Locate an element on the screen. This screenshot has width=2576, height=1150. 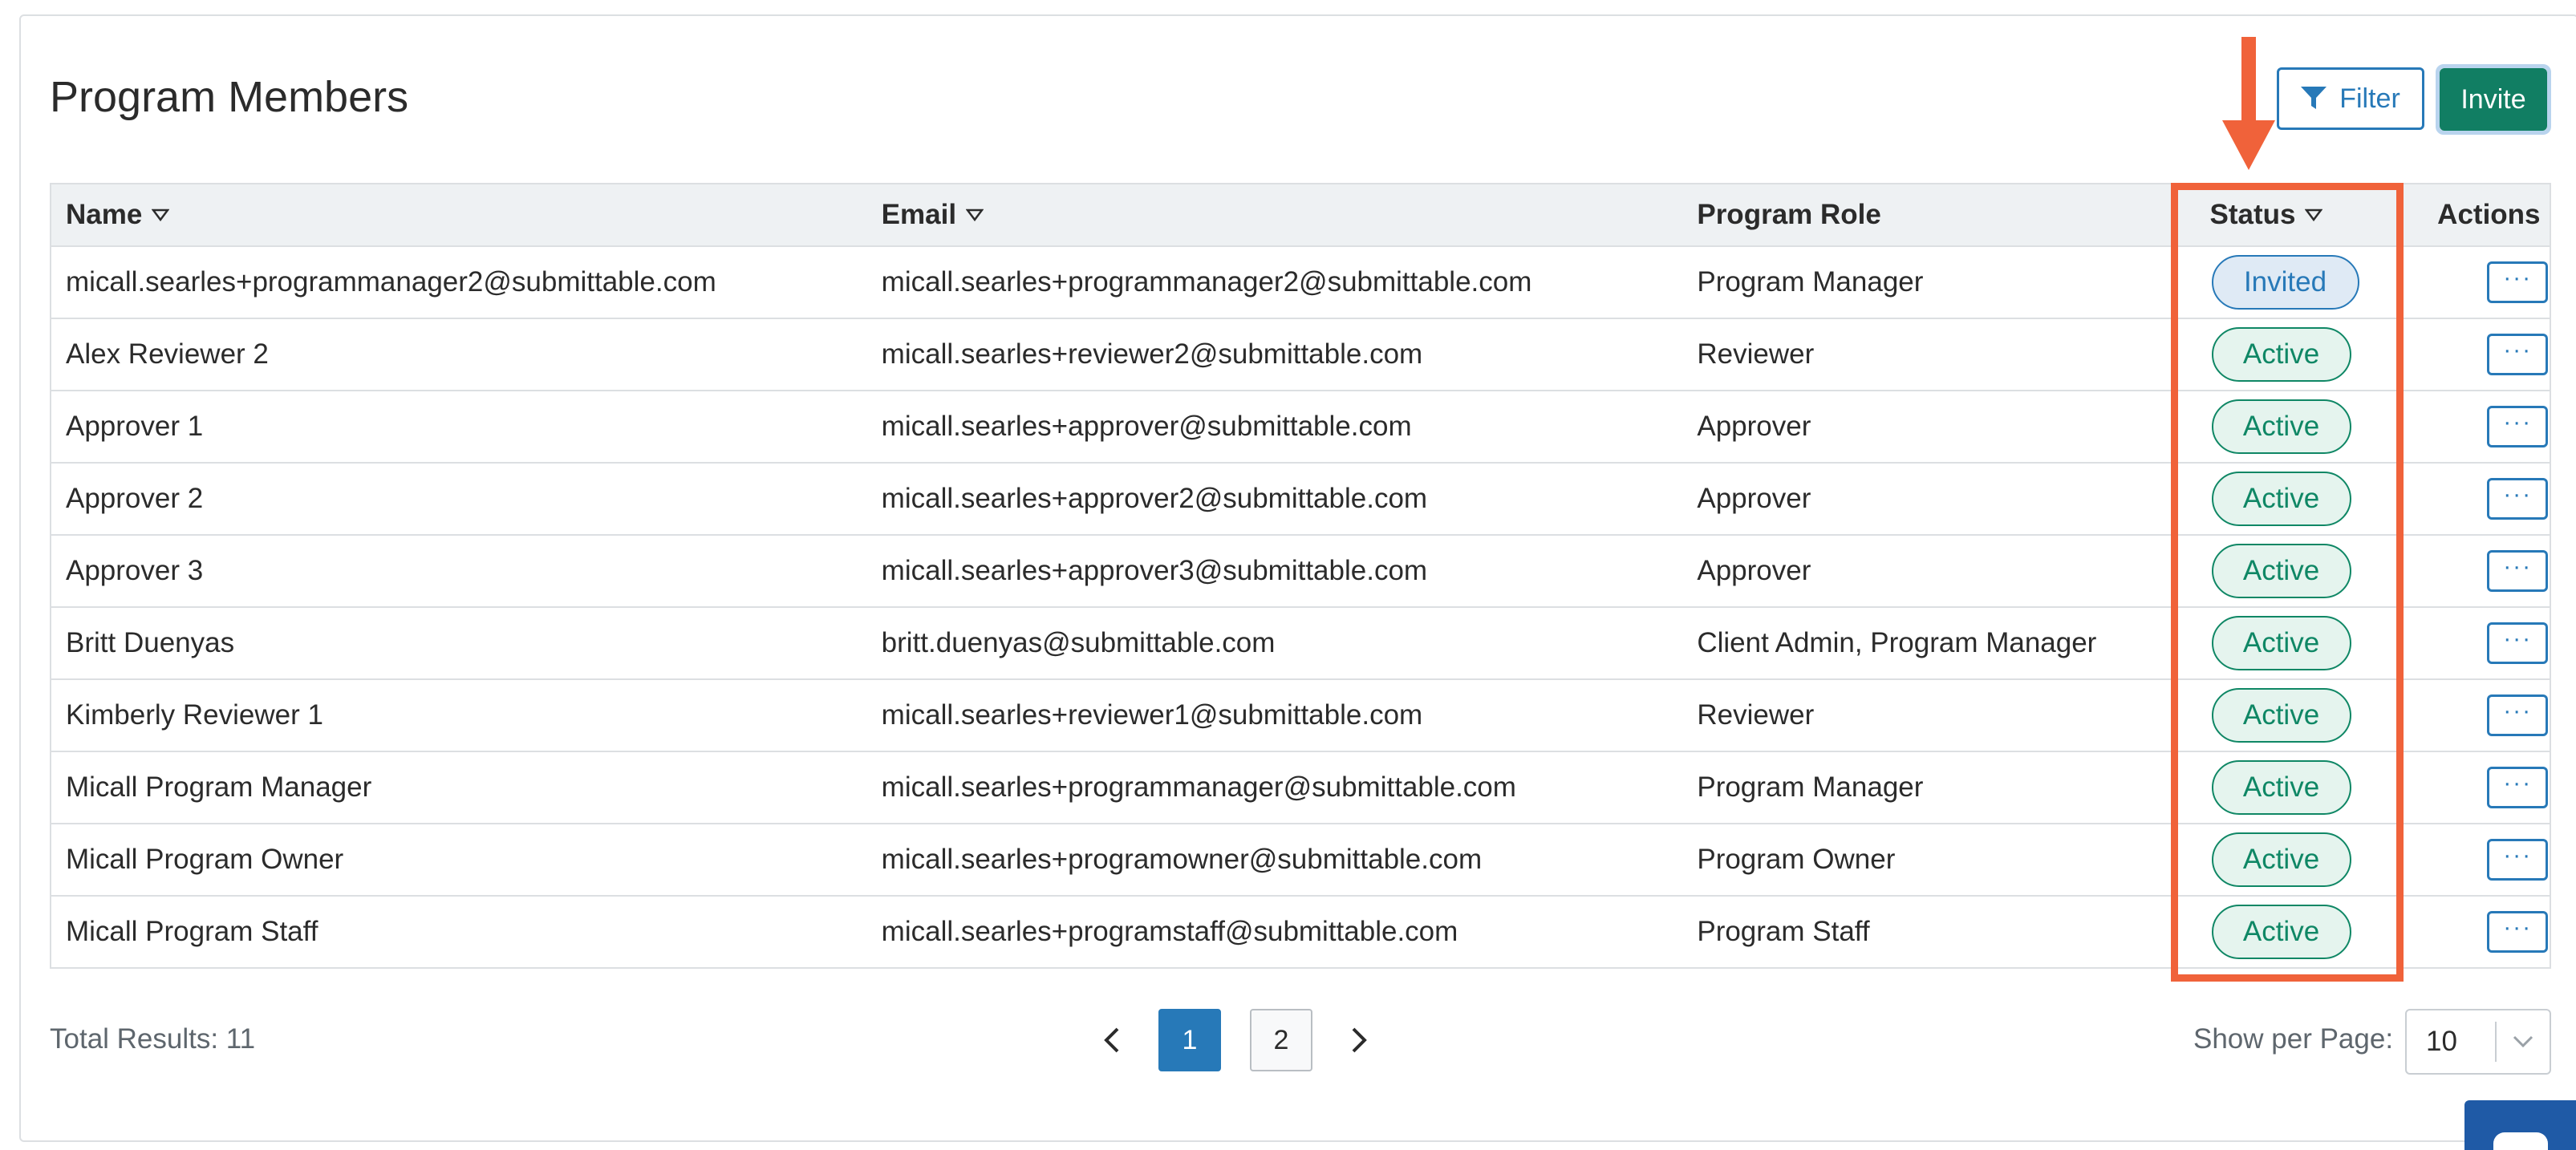
page-button-2: 2 is located at coordinates (1281, 1040).